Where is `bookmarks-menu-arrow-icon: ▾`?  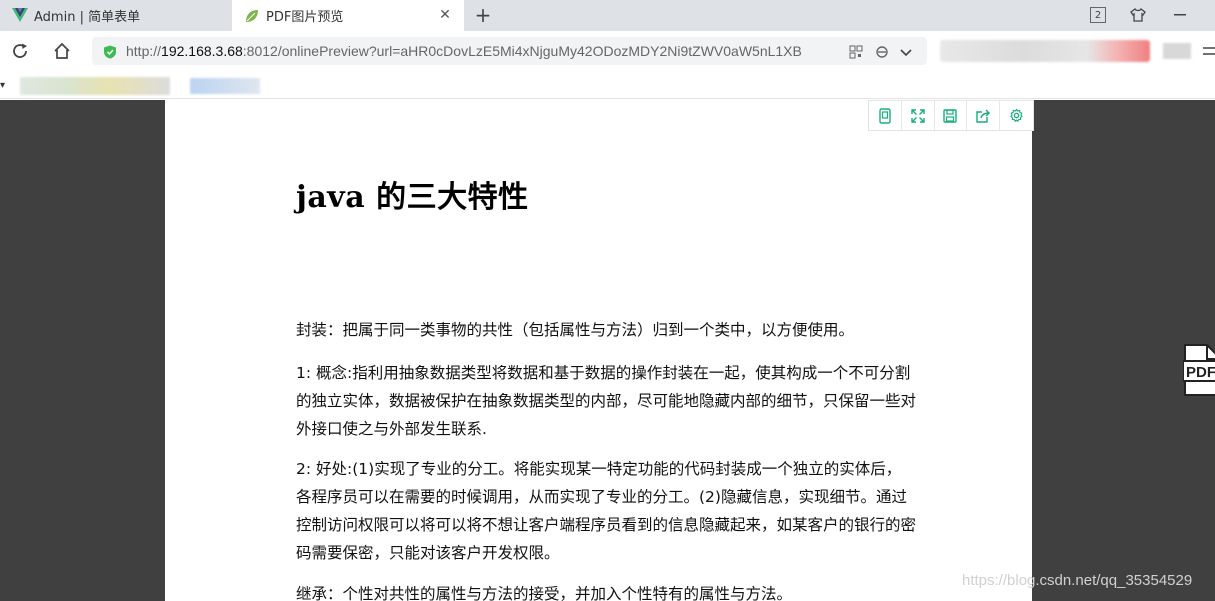 bookmarks-menu-arrow-icon: ▾ is located at coordinates (10, 86).